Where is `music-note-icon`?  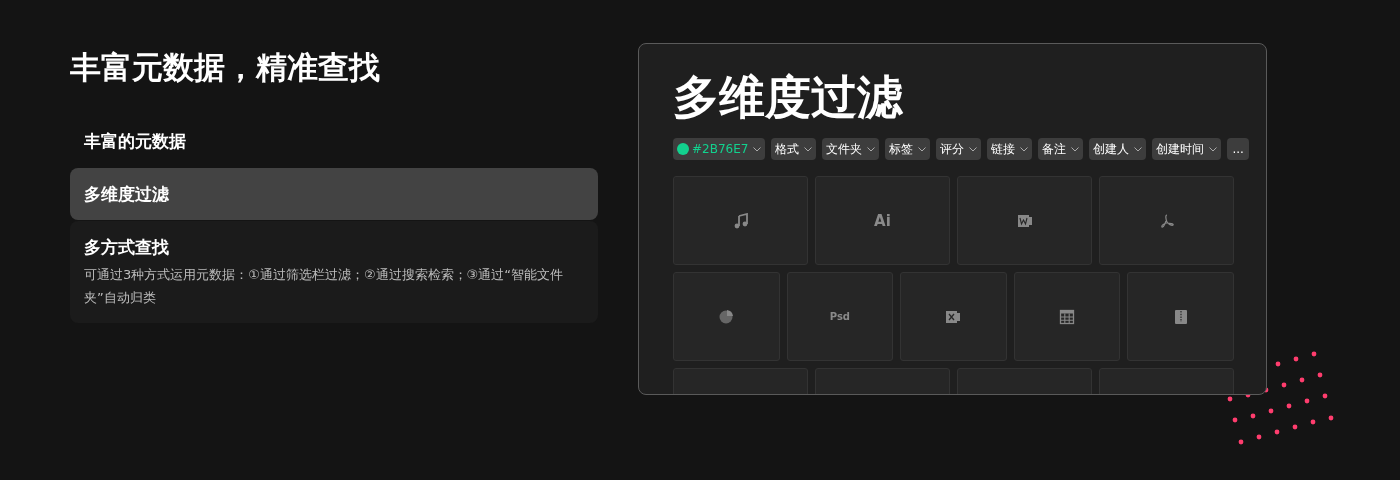 music-note-icon is located at coordinates (740, 220).